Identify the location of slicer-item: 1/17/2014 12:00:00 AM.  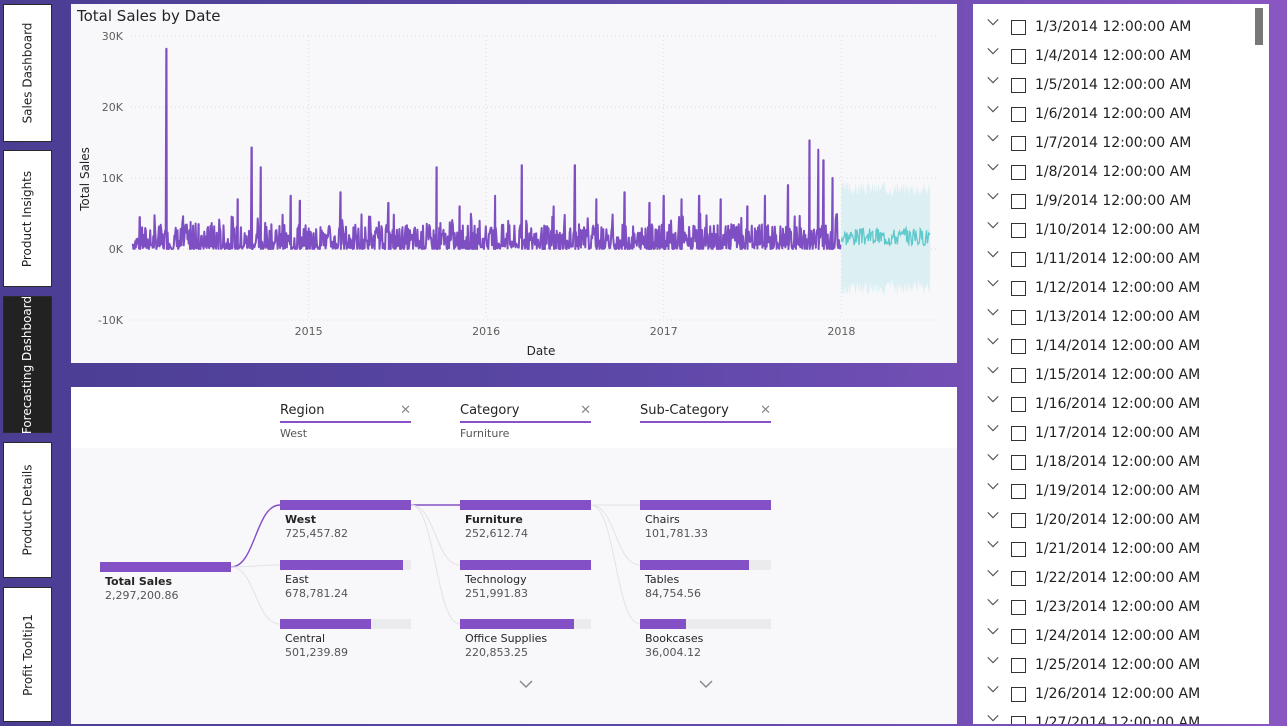
(1118, 429).